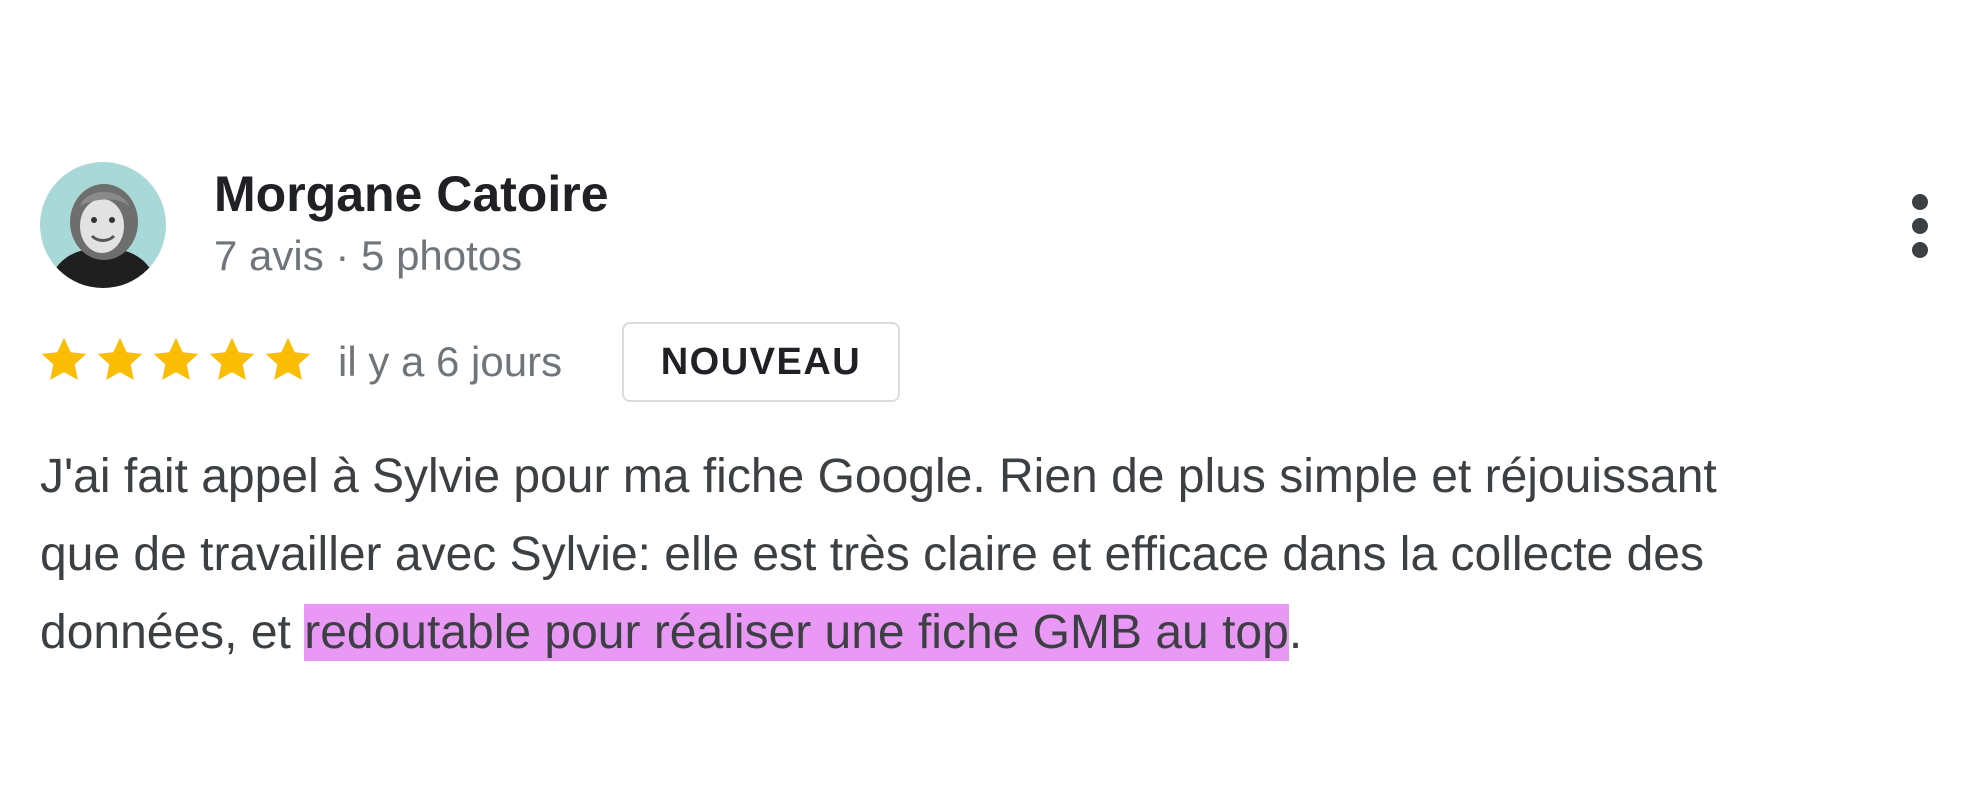 The image size is (1980, 800). What do you see at coordinates (1920, 202) in the screenshot?
I see `more-vert-icon` at bounding box center [1920, 202].